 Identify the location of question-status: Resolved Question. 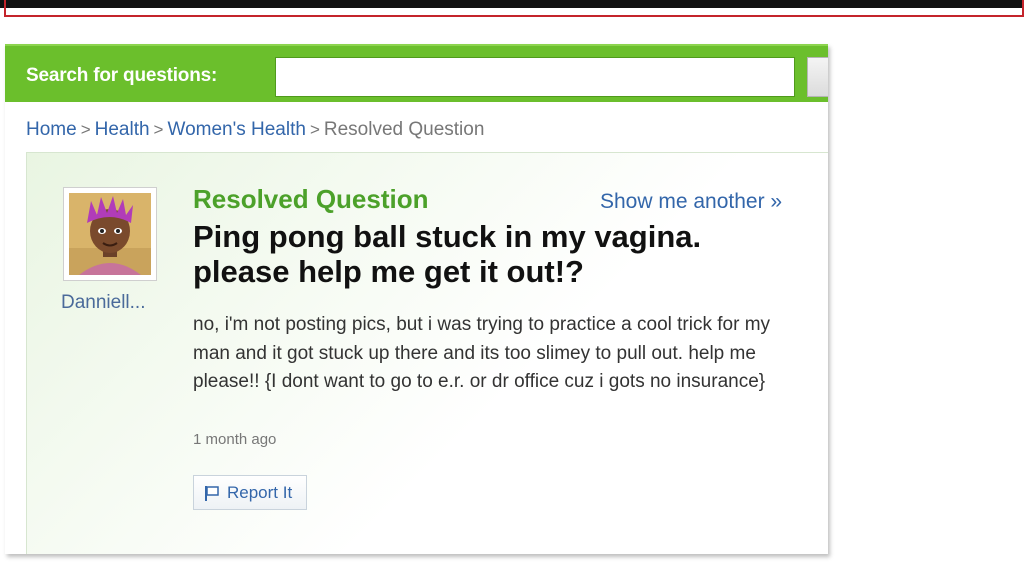
(311, 199).